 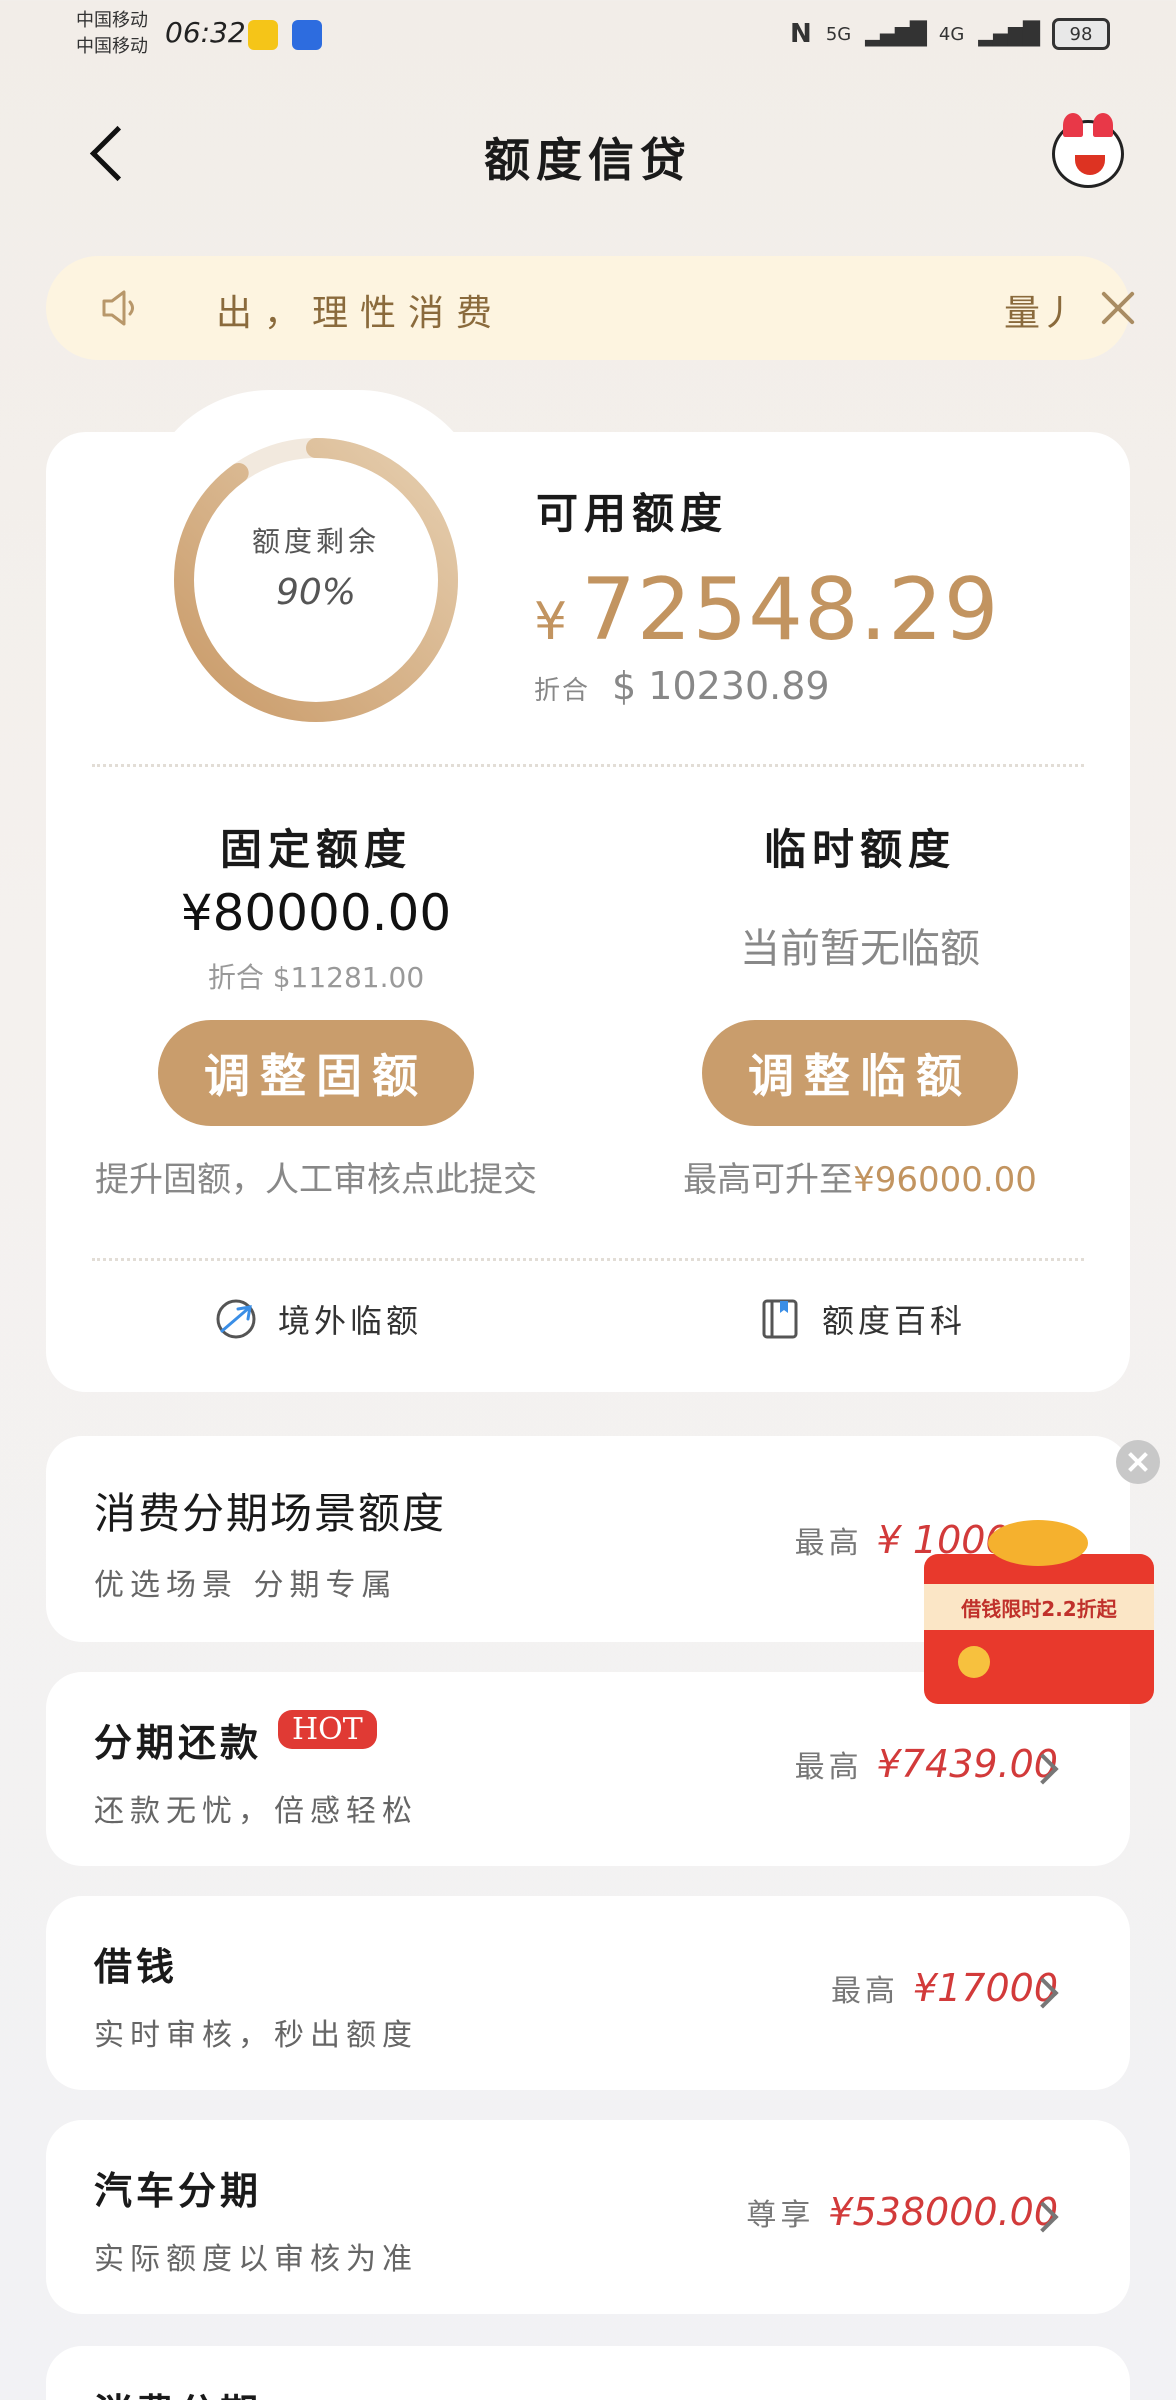 I want to click on battery-icon: 98, so click(x=1081, y=34).